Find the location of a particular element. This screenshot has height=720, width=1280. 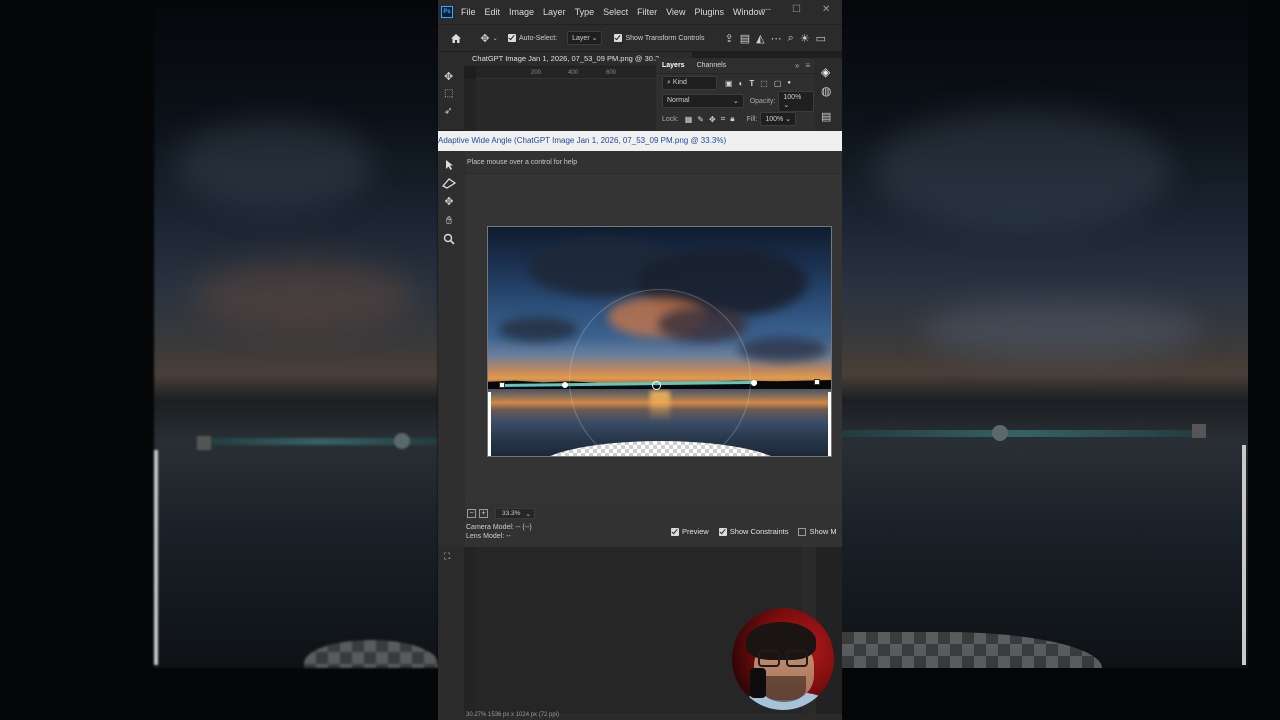

zoom-controls: − + 33.3% ⌄ is located at coordinates (501, 513).